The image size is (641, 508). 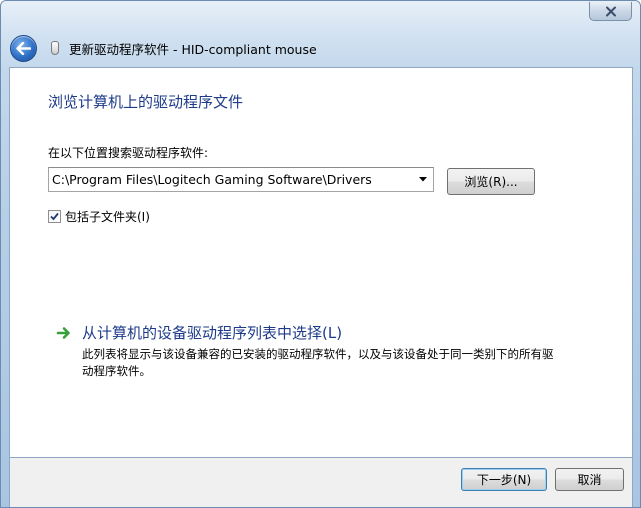 What do you see at coordinates (321, 482) in the screenshot?
I see `wizard-footer: 下一步(N) 取消` at bounding box center [321, 482].